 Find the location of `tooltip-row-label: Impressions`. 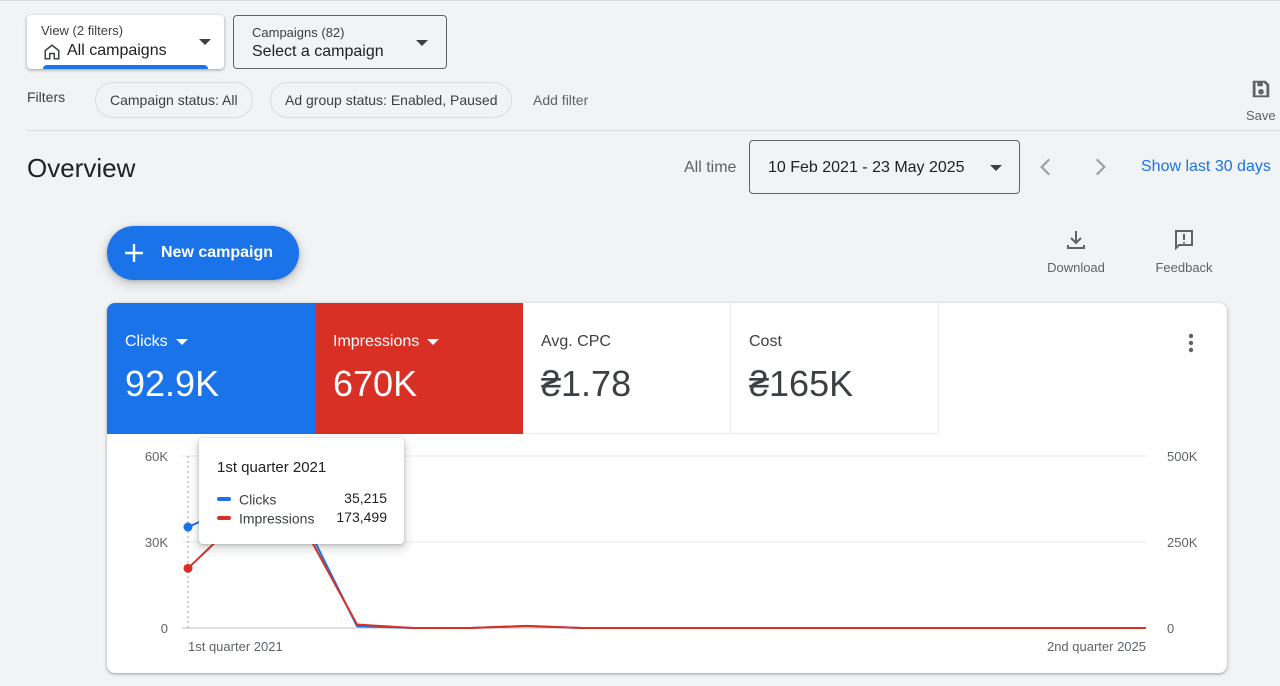

tooltip-row-label: Impressions is located at coordinates (277, 518).